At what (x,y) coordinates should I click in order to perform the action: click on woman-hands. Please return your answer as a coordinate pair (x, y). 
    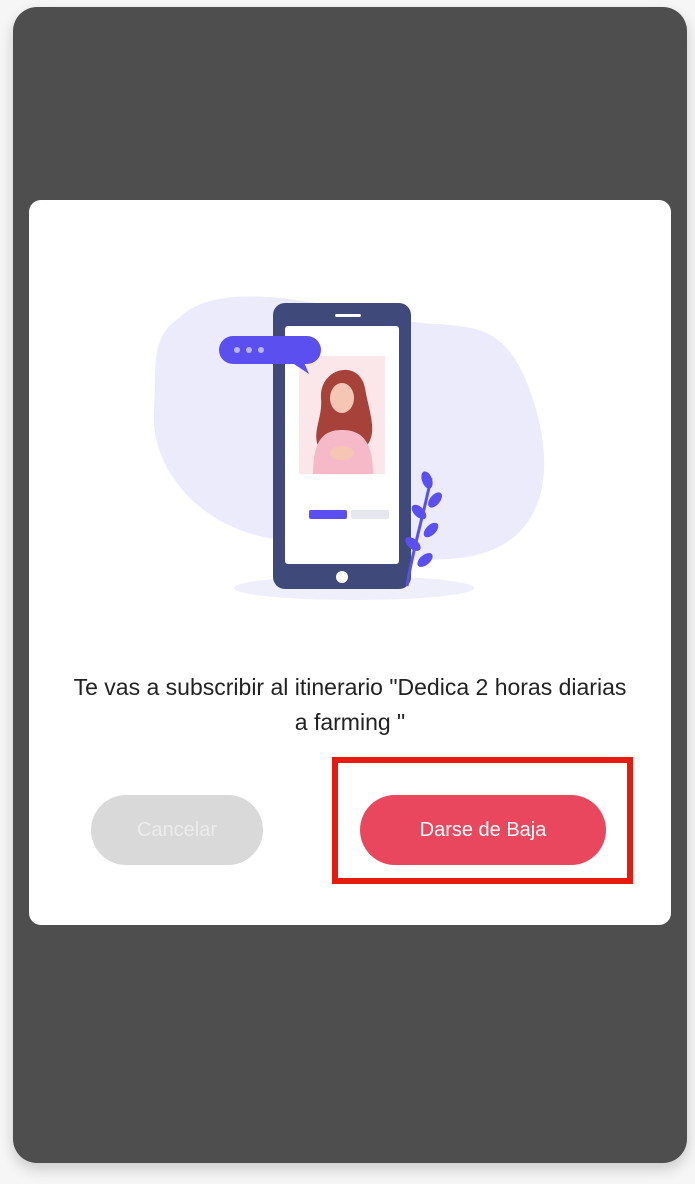
    Looking at the image, I should click on (342, 453).